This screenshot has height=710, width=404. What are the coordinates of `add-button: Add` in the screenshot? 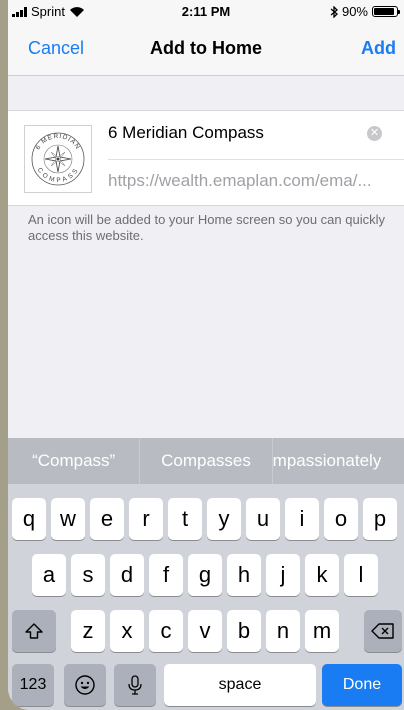 It's located at (378, 48).